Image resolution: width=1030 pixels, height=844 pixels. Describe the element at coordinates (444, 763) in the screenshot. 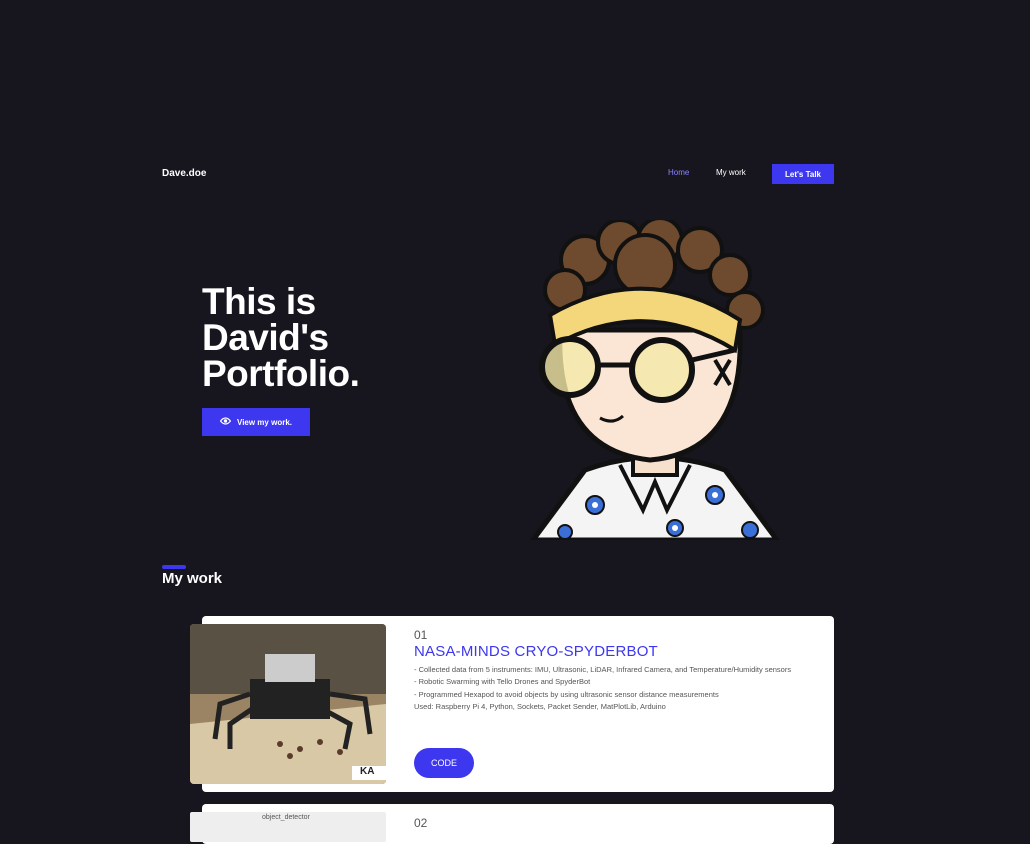

I see `code-button: CODE` at that location.